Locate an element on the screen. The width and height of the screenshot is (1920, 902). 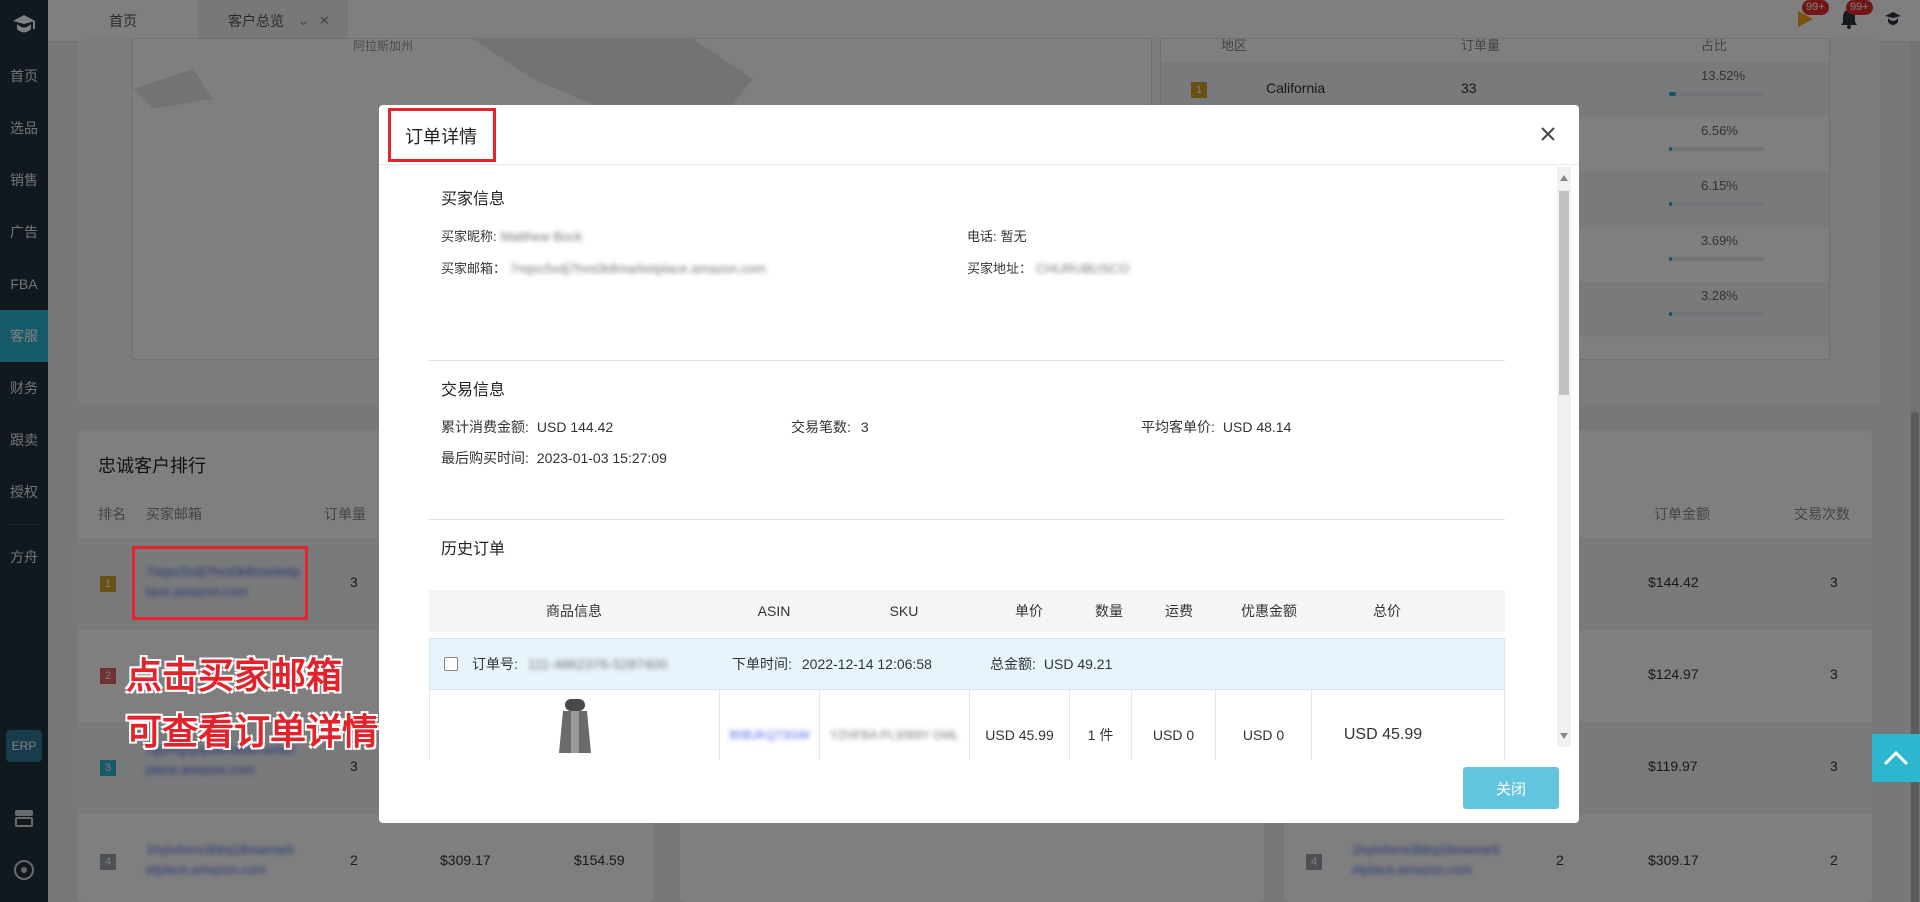
buyer-address: 买家地址： CHURUBUSCO is located at coordinates (1048, 267).